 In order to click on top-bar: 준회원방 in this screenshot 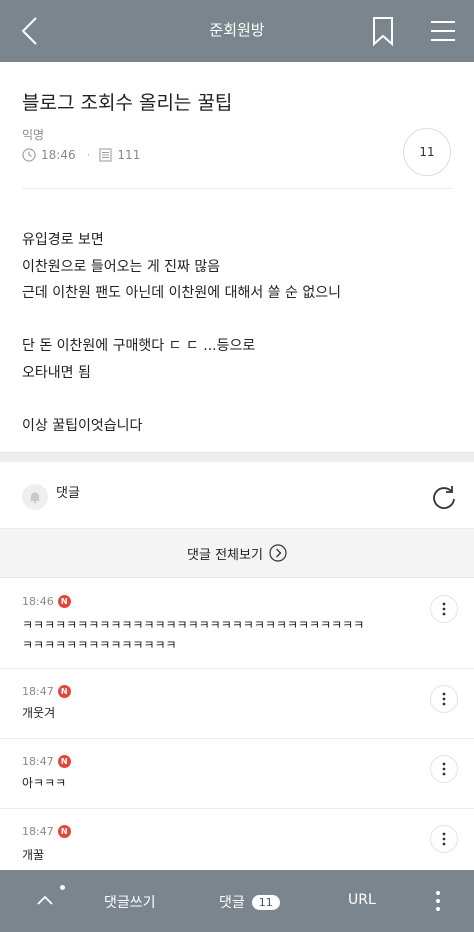, I will do `click(237, 31)`.